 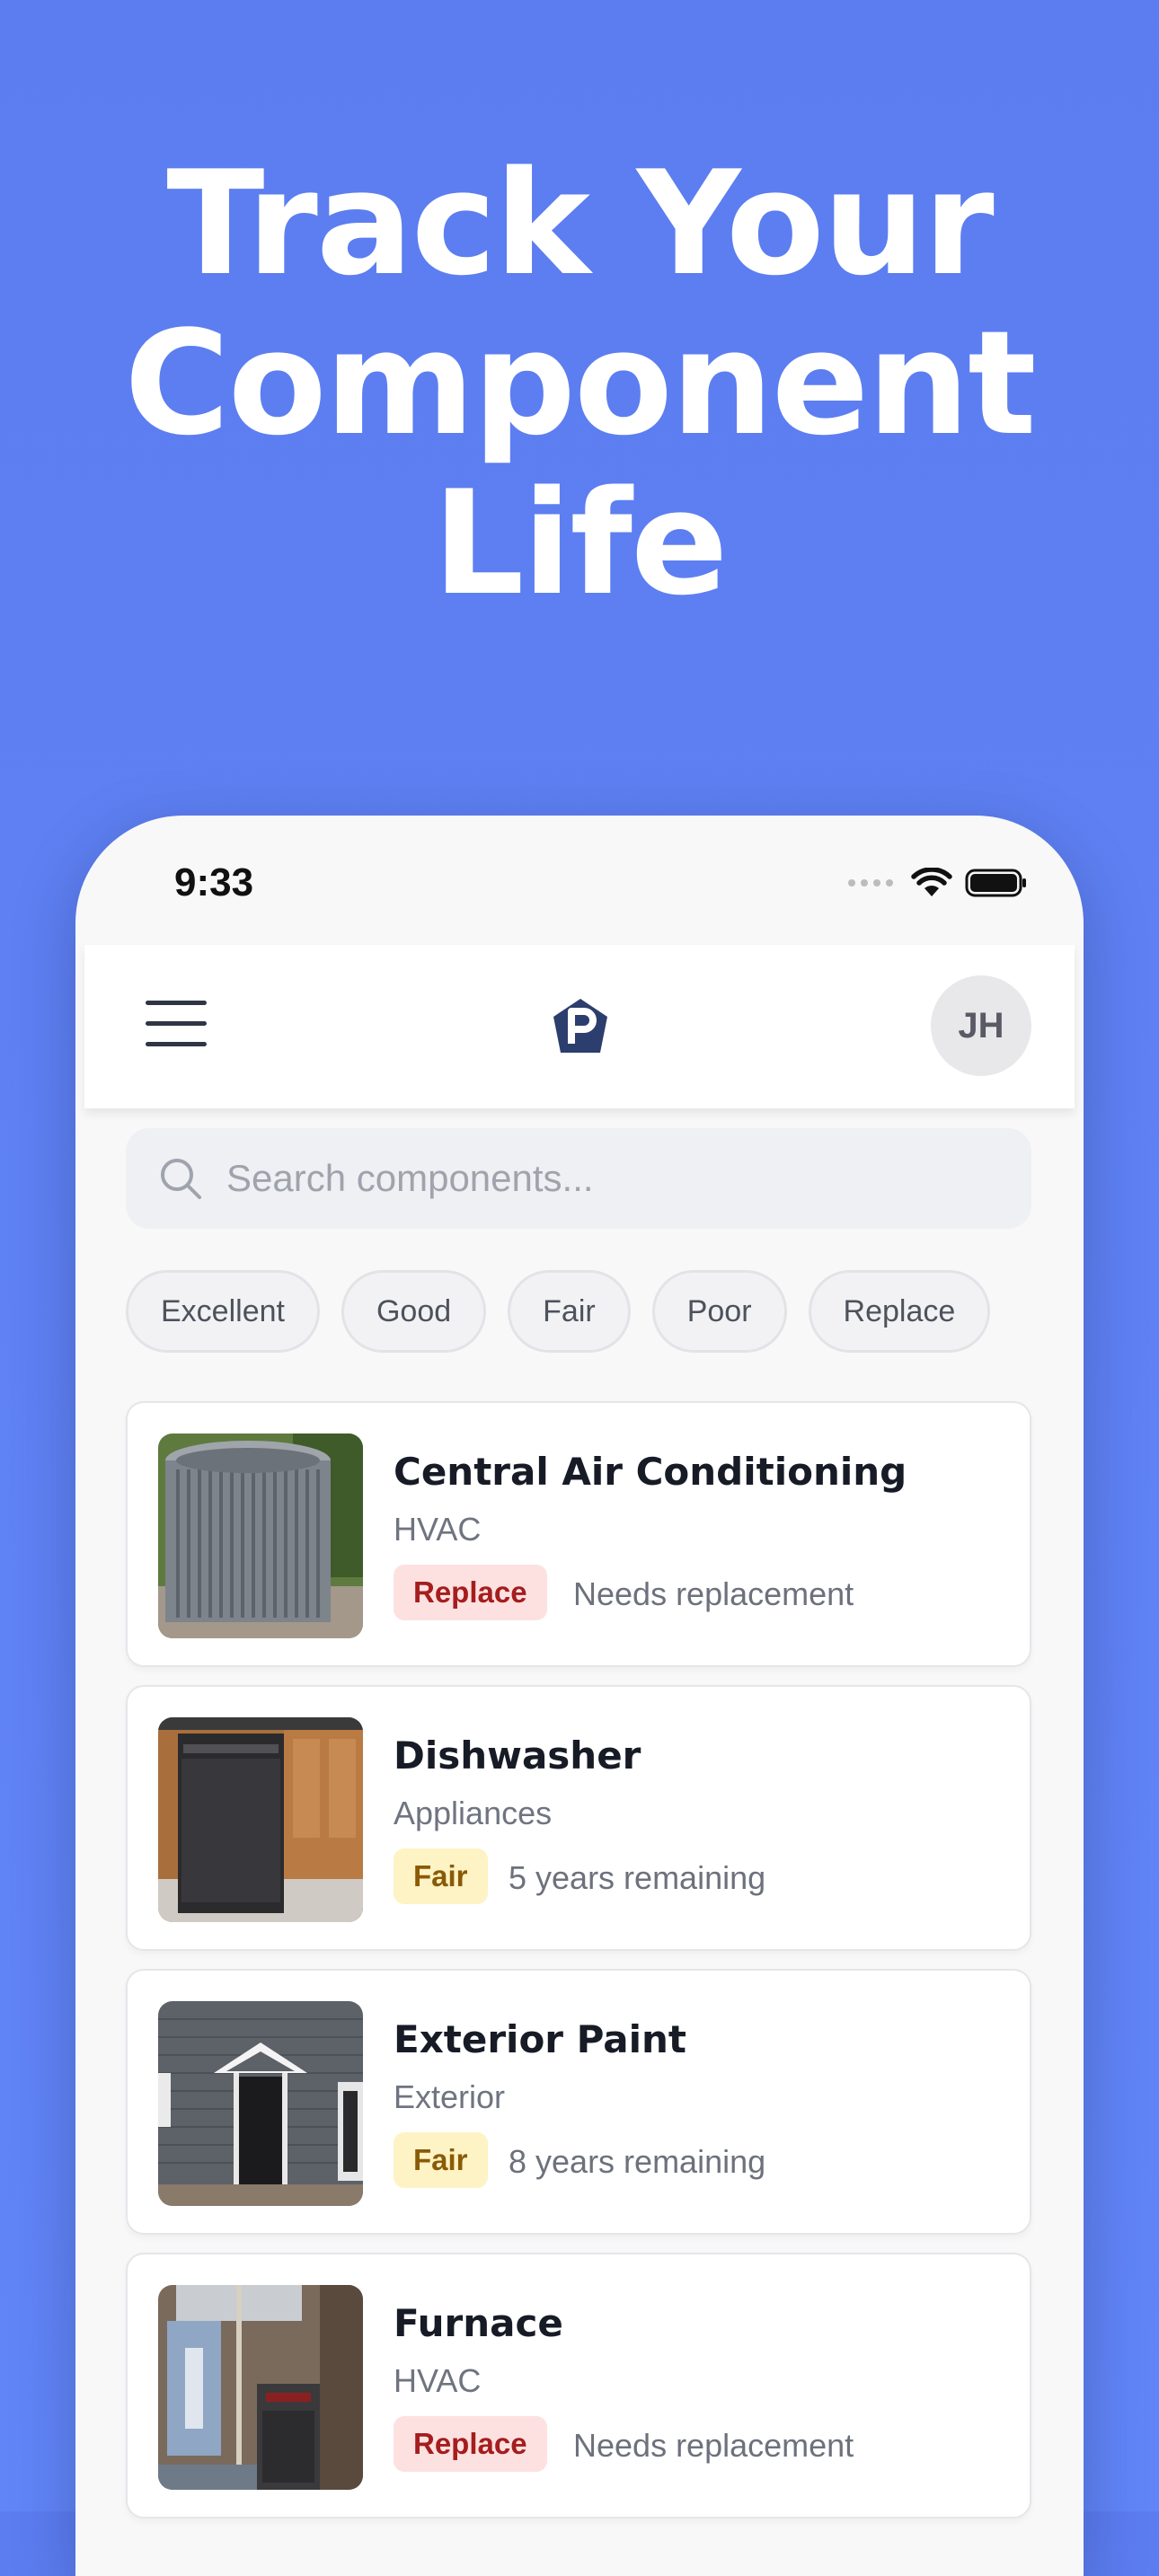 What do you see at coordinates (578, 2386) in the screenshot?
I see `component-card: Furnace HVAC Replace Needs replacement` at bounding box center [578, 2386].